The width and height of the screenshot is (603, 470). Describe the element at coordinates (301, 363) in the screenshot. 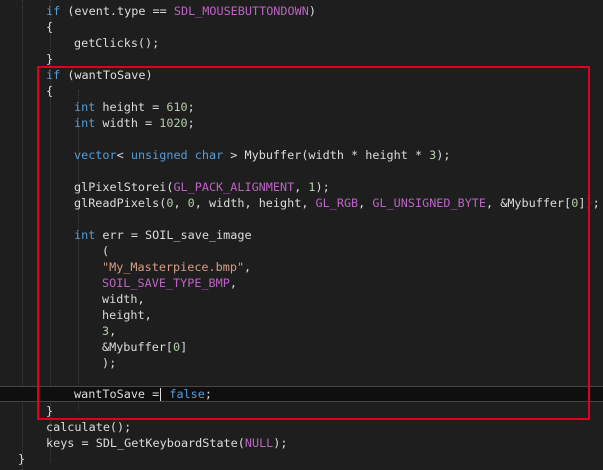

I see `code-line: );` at that location.